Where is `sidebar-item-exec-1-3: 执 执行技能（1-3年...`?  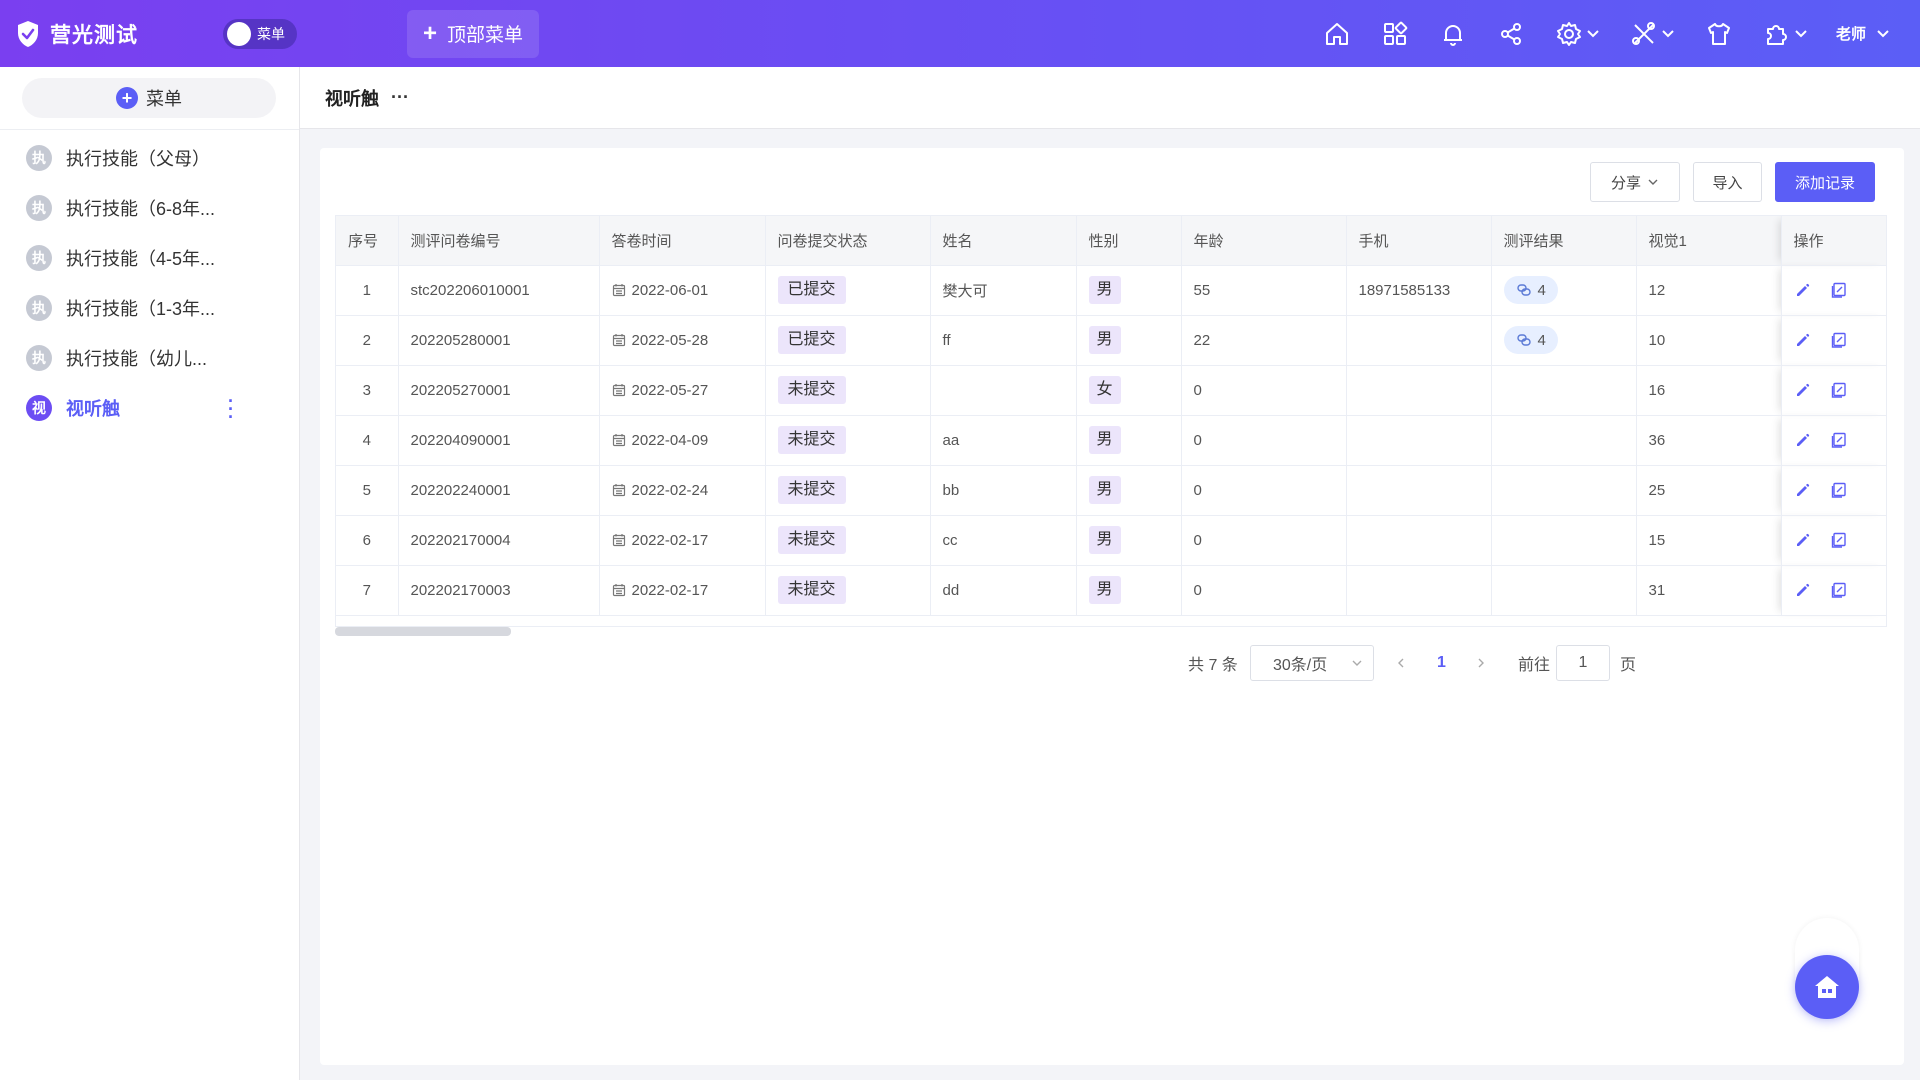
sidebar-item-exec-1-3: 执 执行技能（1-3年... is located at coordinates (149, 308).